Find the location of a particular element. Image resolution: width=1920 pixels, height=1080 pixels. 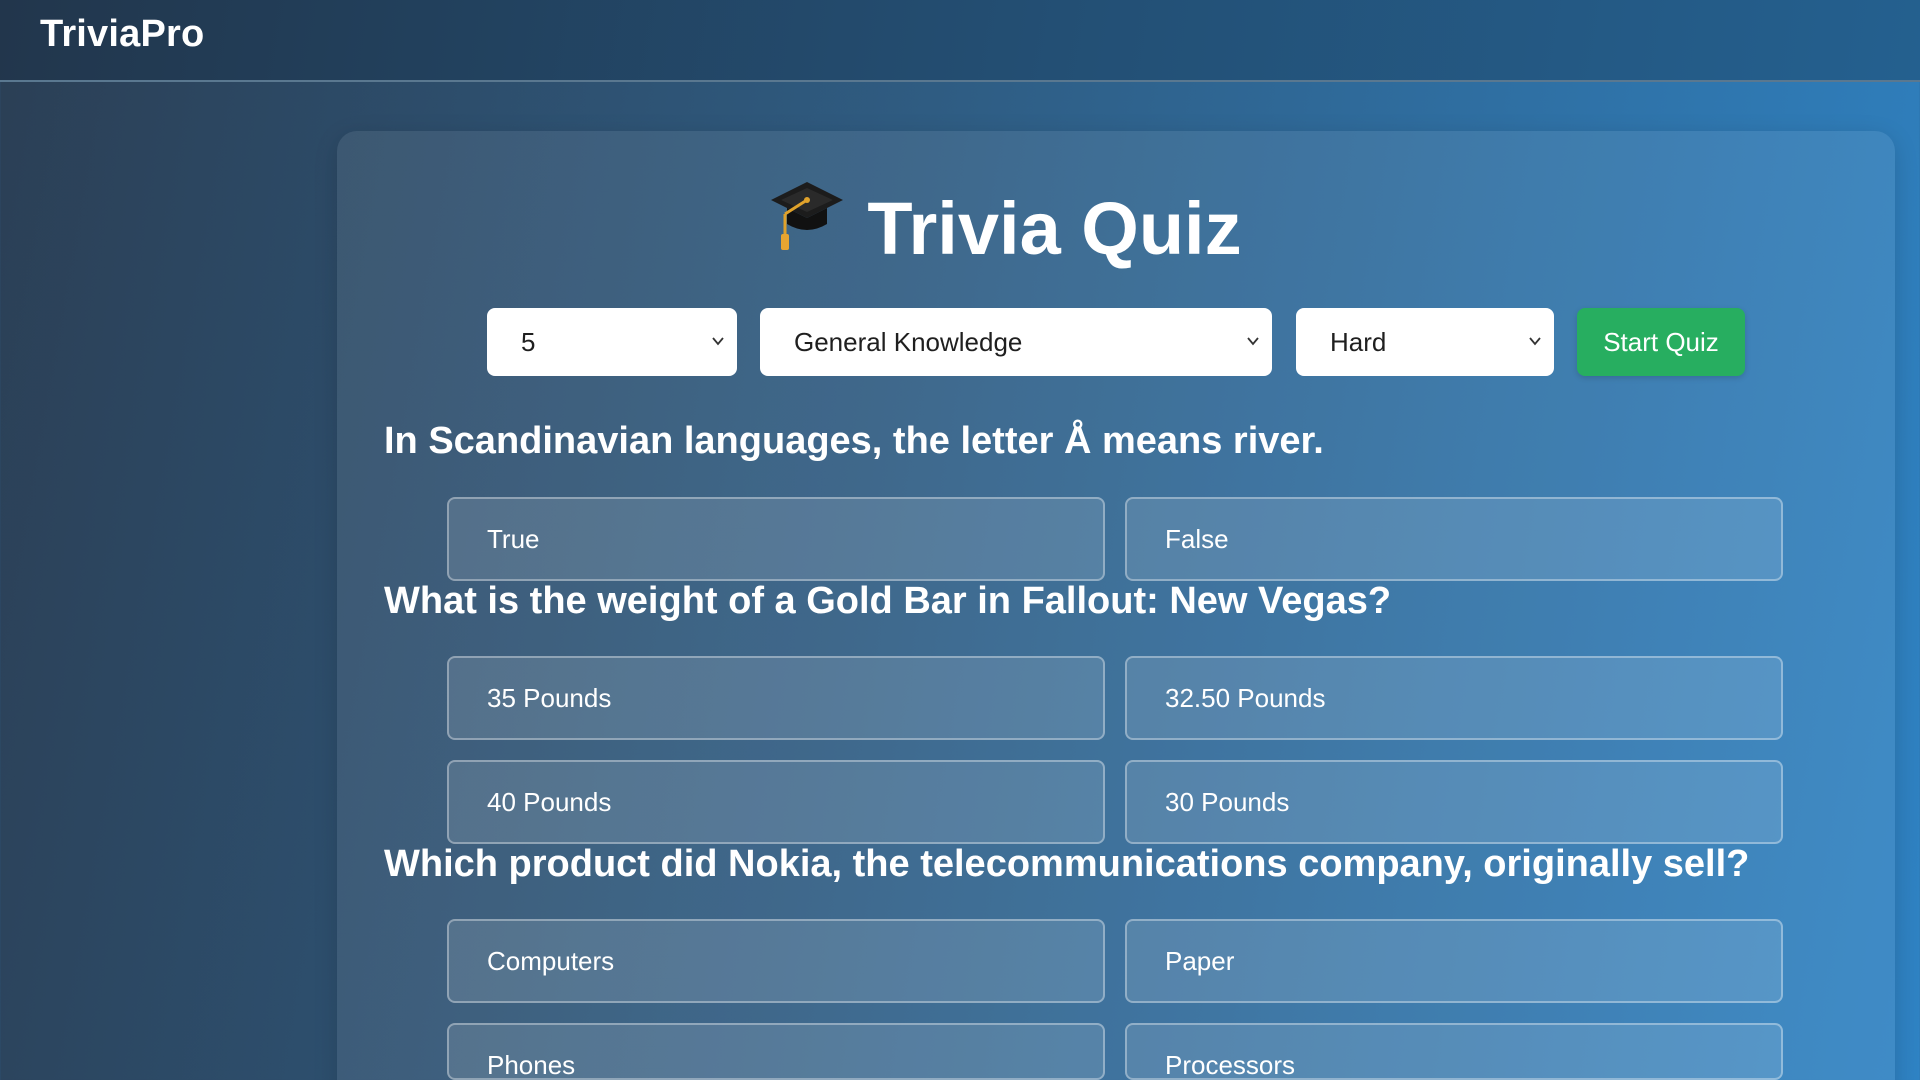

answer-option: False is located at coordinates (1454, 539).